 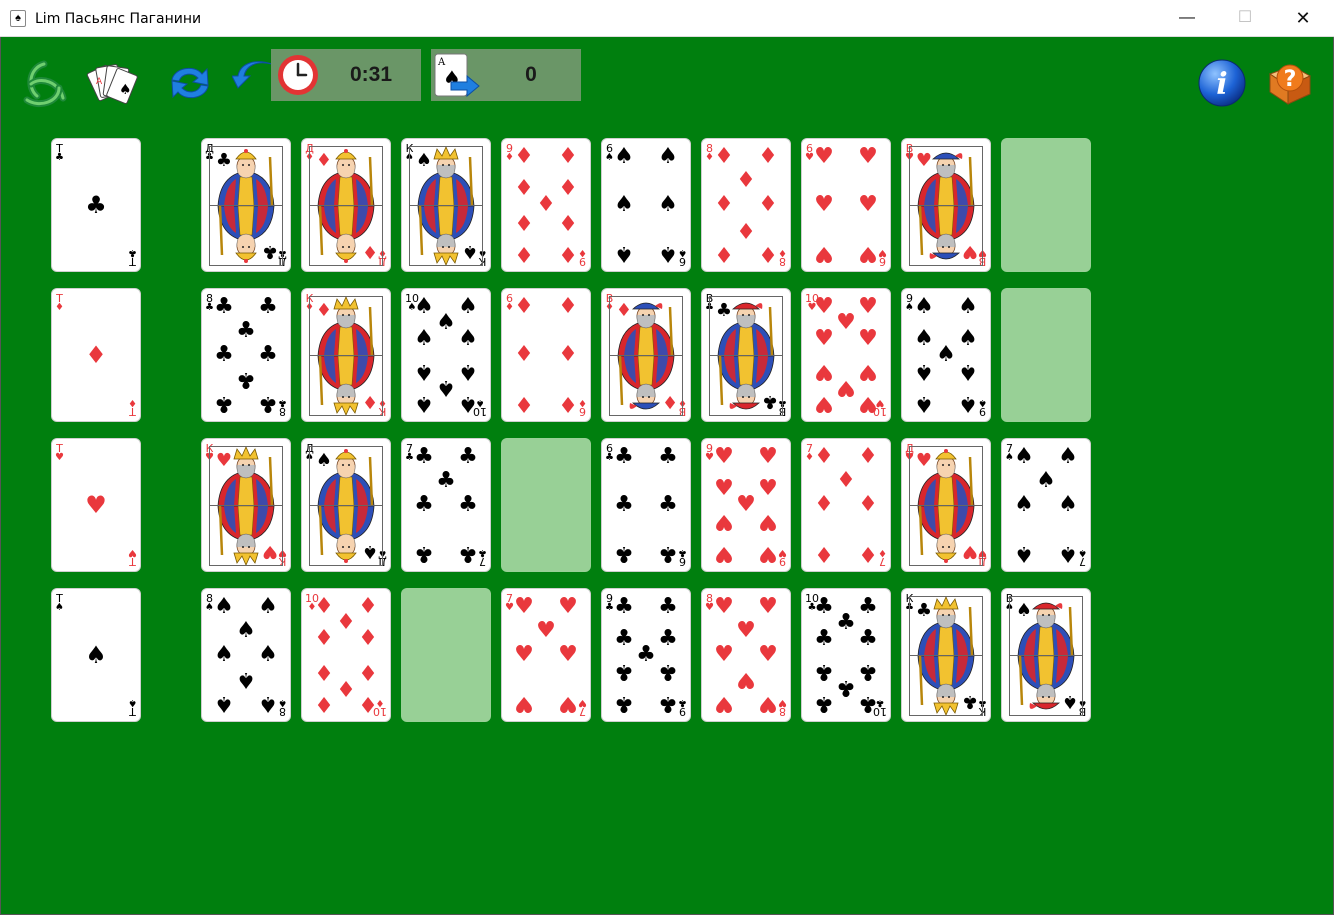 I want to click on playing-card: 9 ♥ 9 ♥ ♥ ♥ ♥ ♥ ♥ ♥ ♥ ♥ ♥, so click(x=746, y=505).